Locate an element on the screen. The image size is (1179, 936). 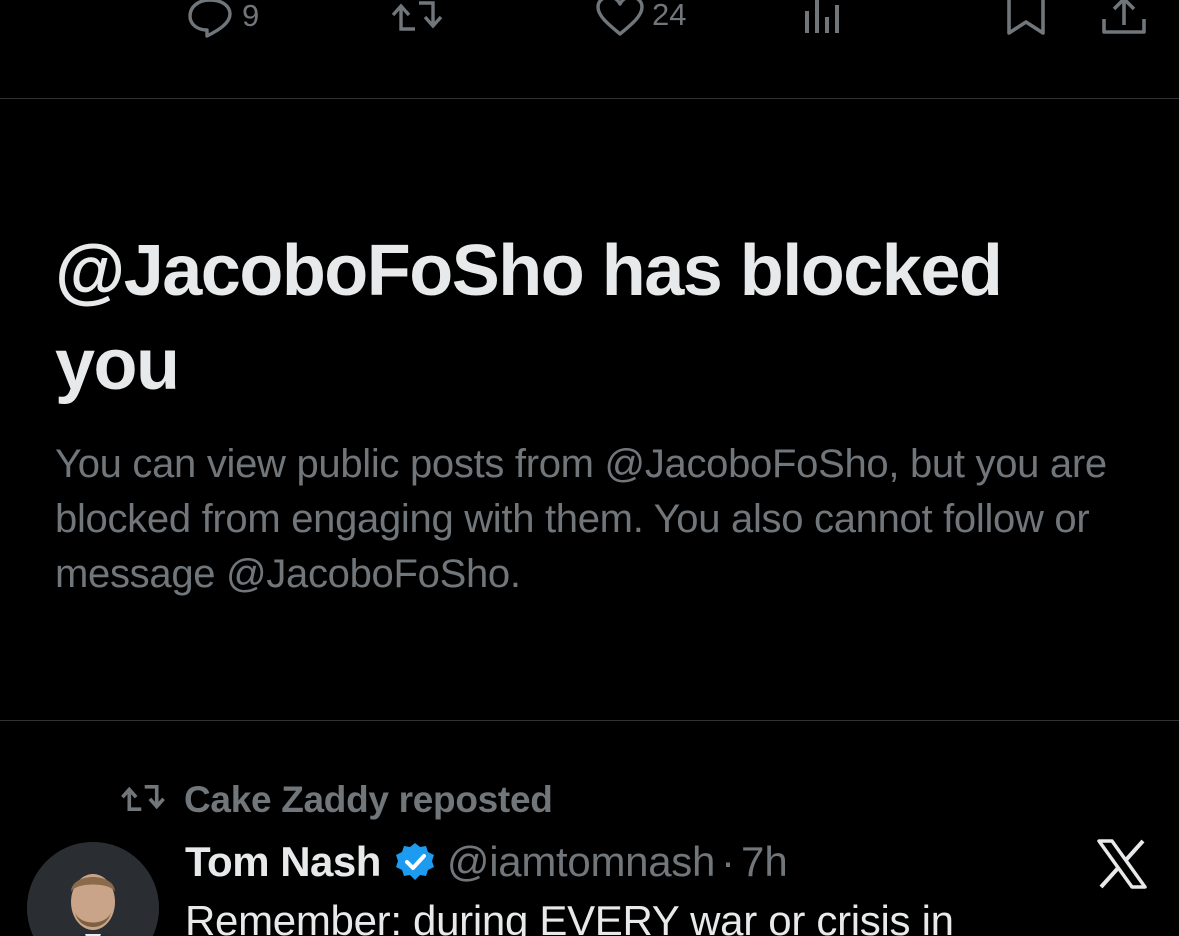
tweet-timestamp: 7h is located at coordinates (764, 862).